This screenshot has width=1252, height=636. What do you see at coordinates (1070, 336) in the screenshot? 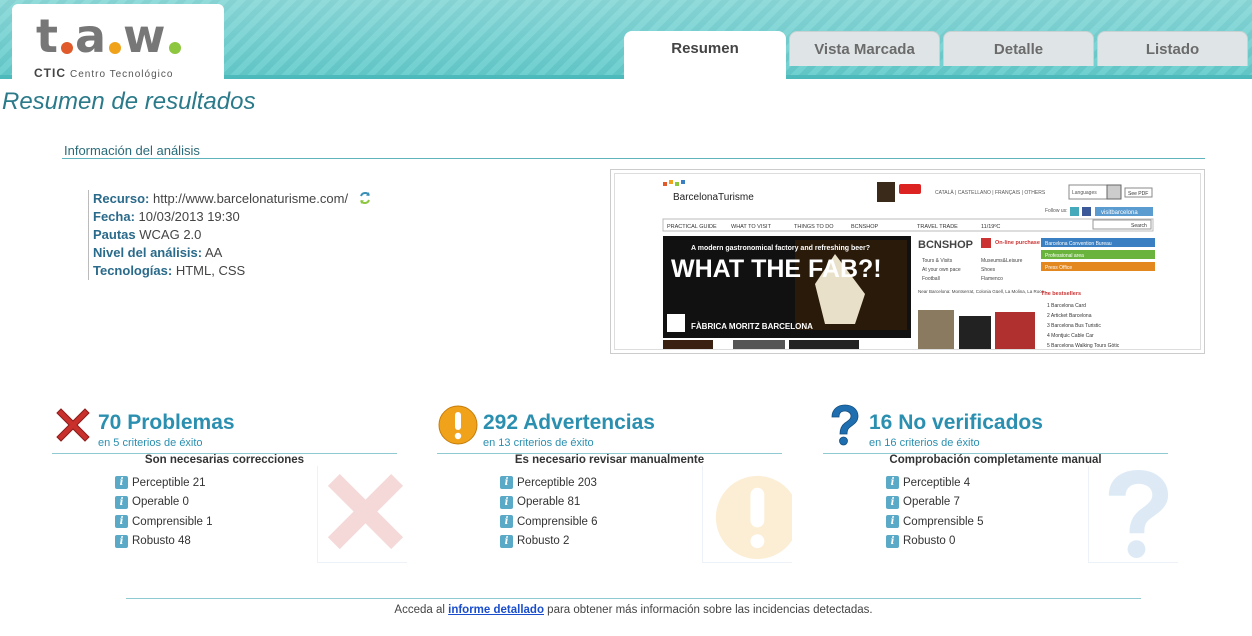
I see `bcn-bestseller: 4 Montjuic Cable Car` at bounding box center [1070, 336].